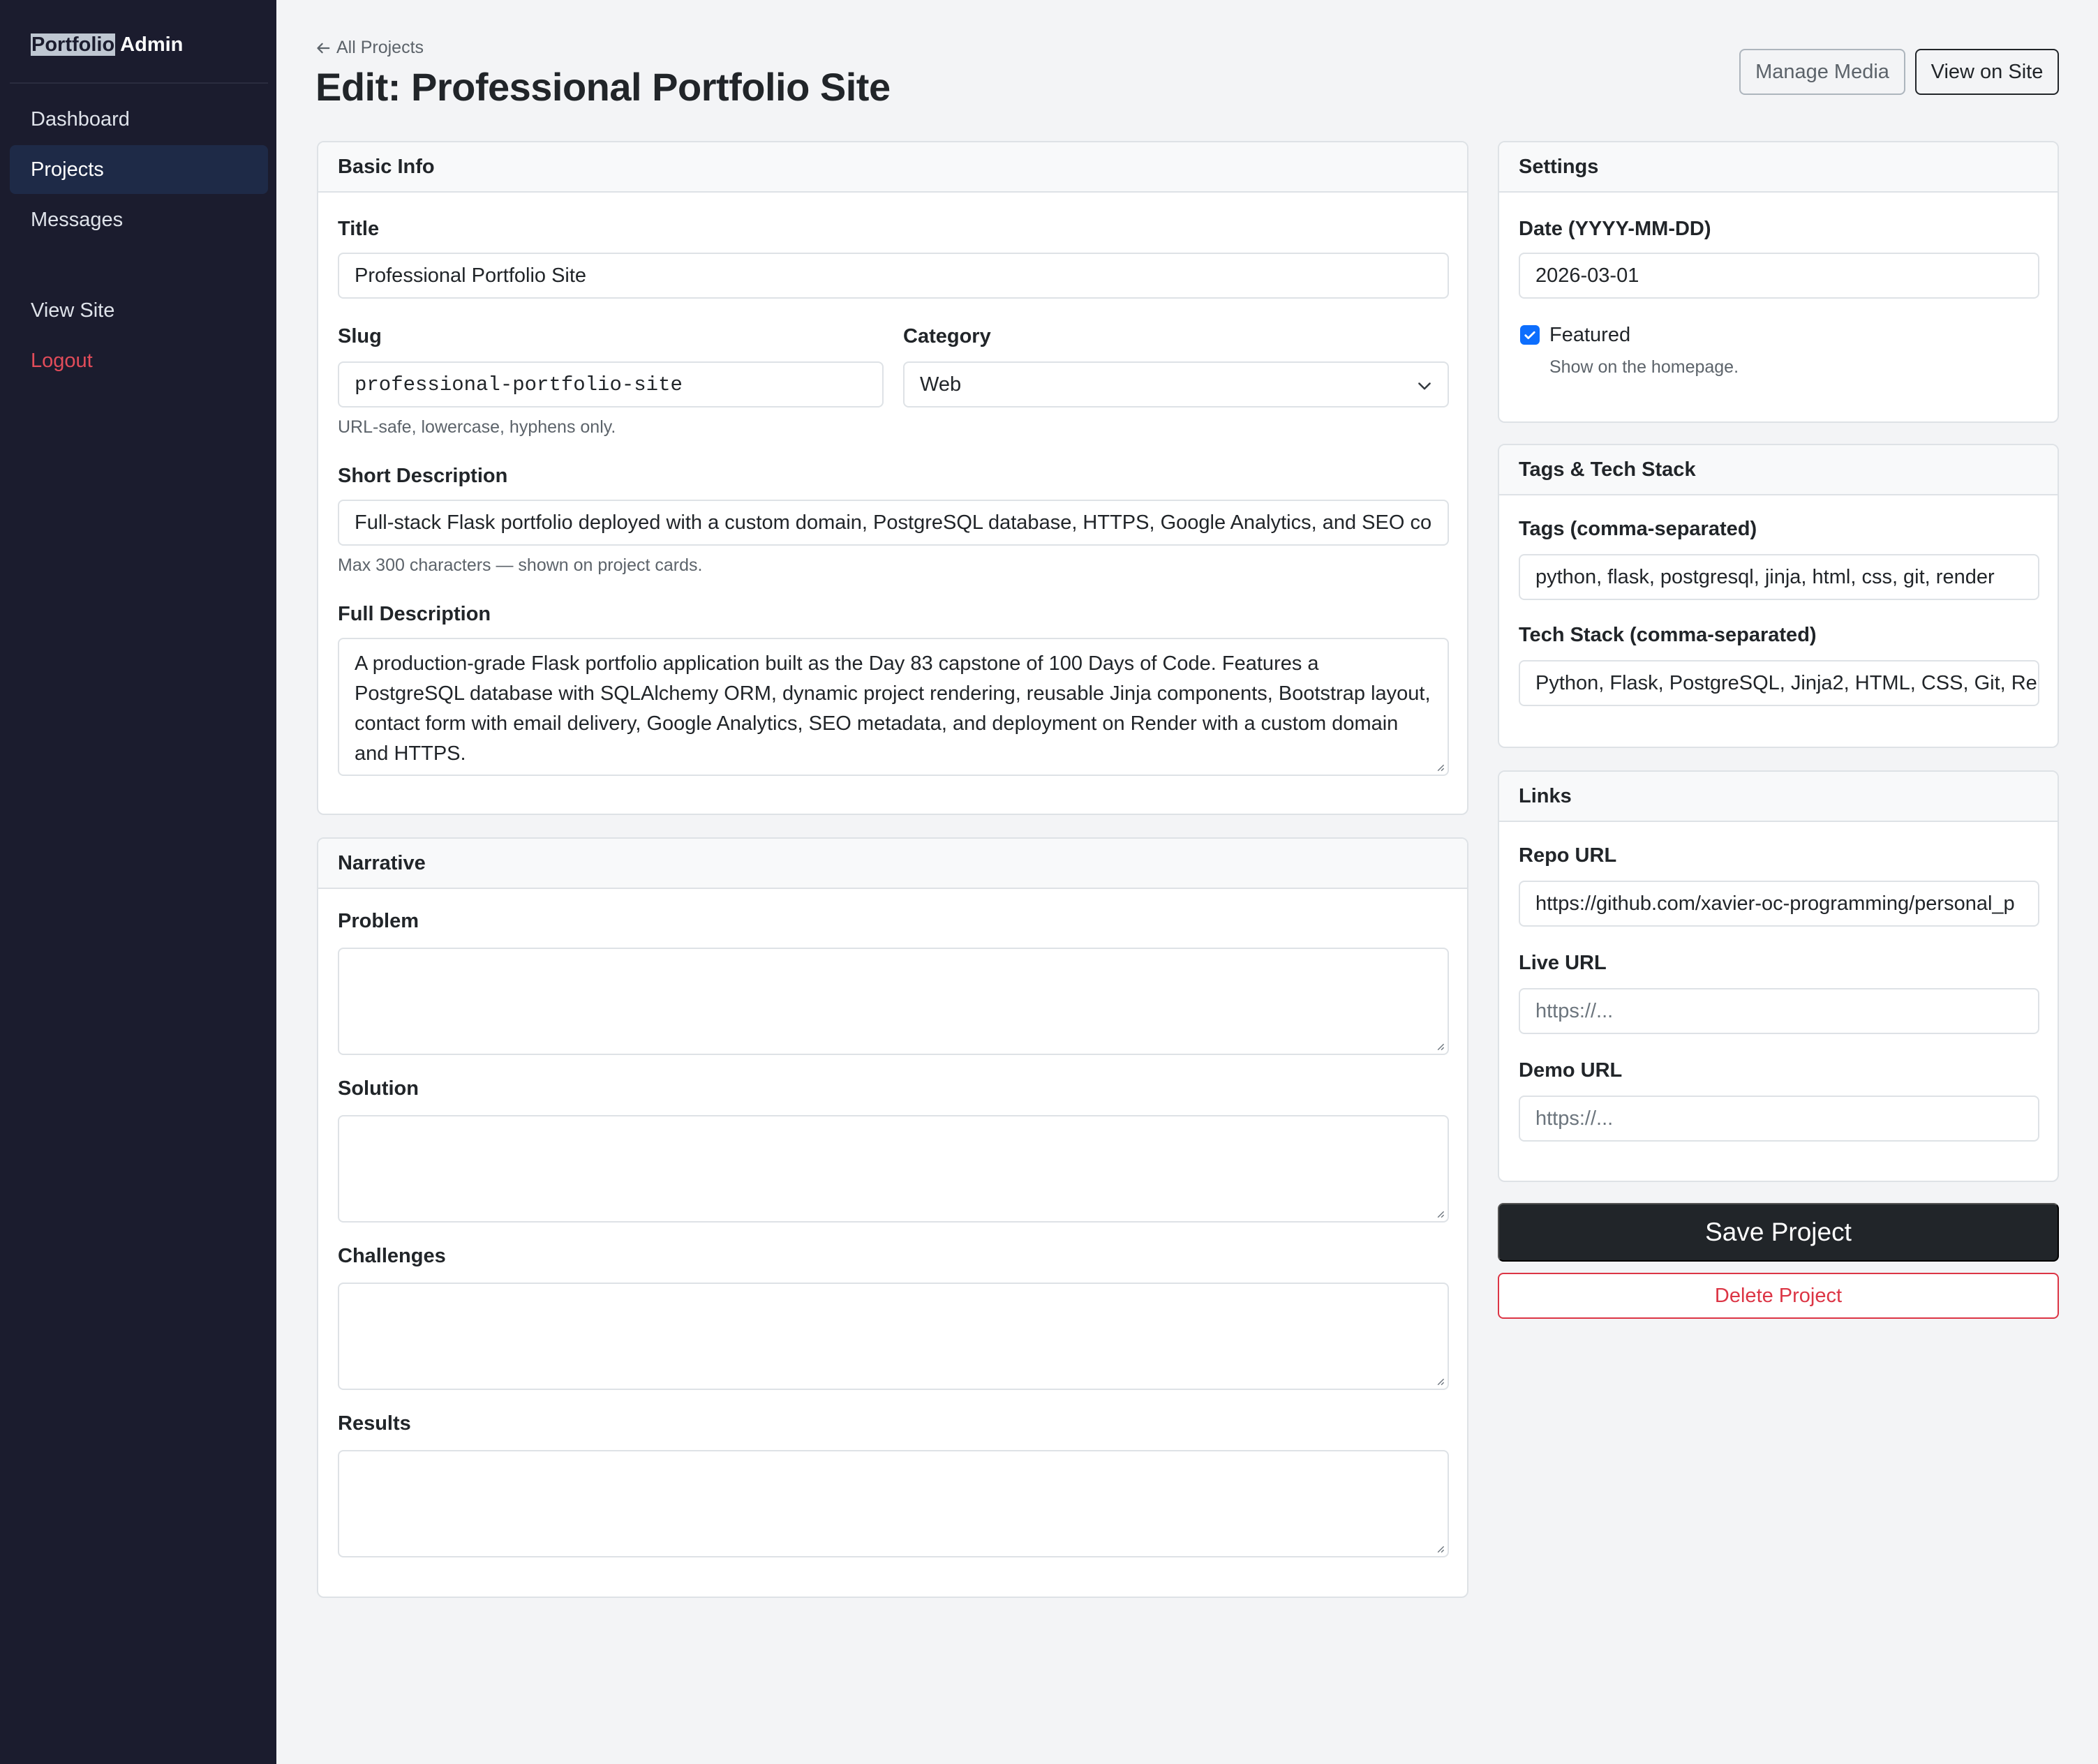 This screenshot has width=2098, height=1764. Describe the element at coordinates (139, 311) in the screenshot. I see `sidebar-item-view-site: View Site` at that location.